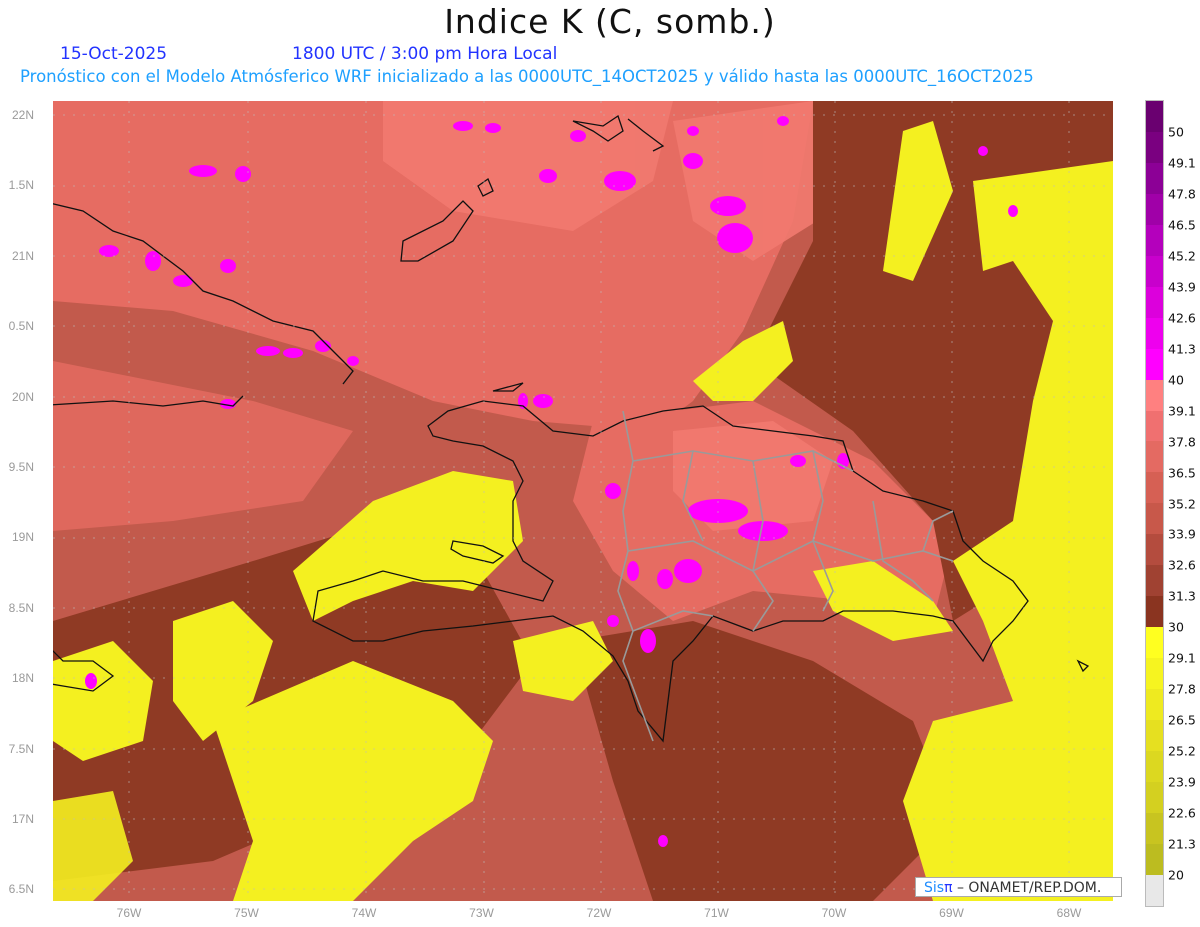 This screenshot has height=927, width=1200. I want to click on lon-label: 68W, so click(1069, 913).